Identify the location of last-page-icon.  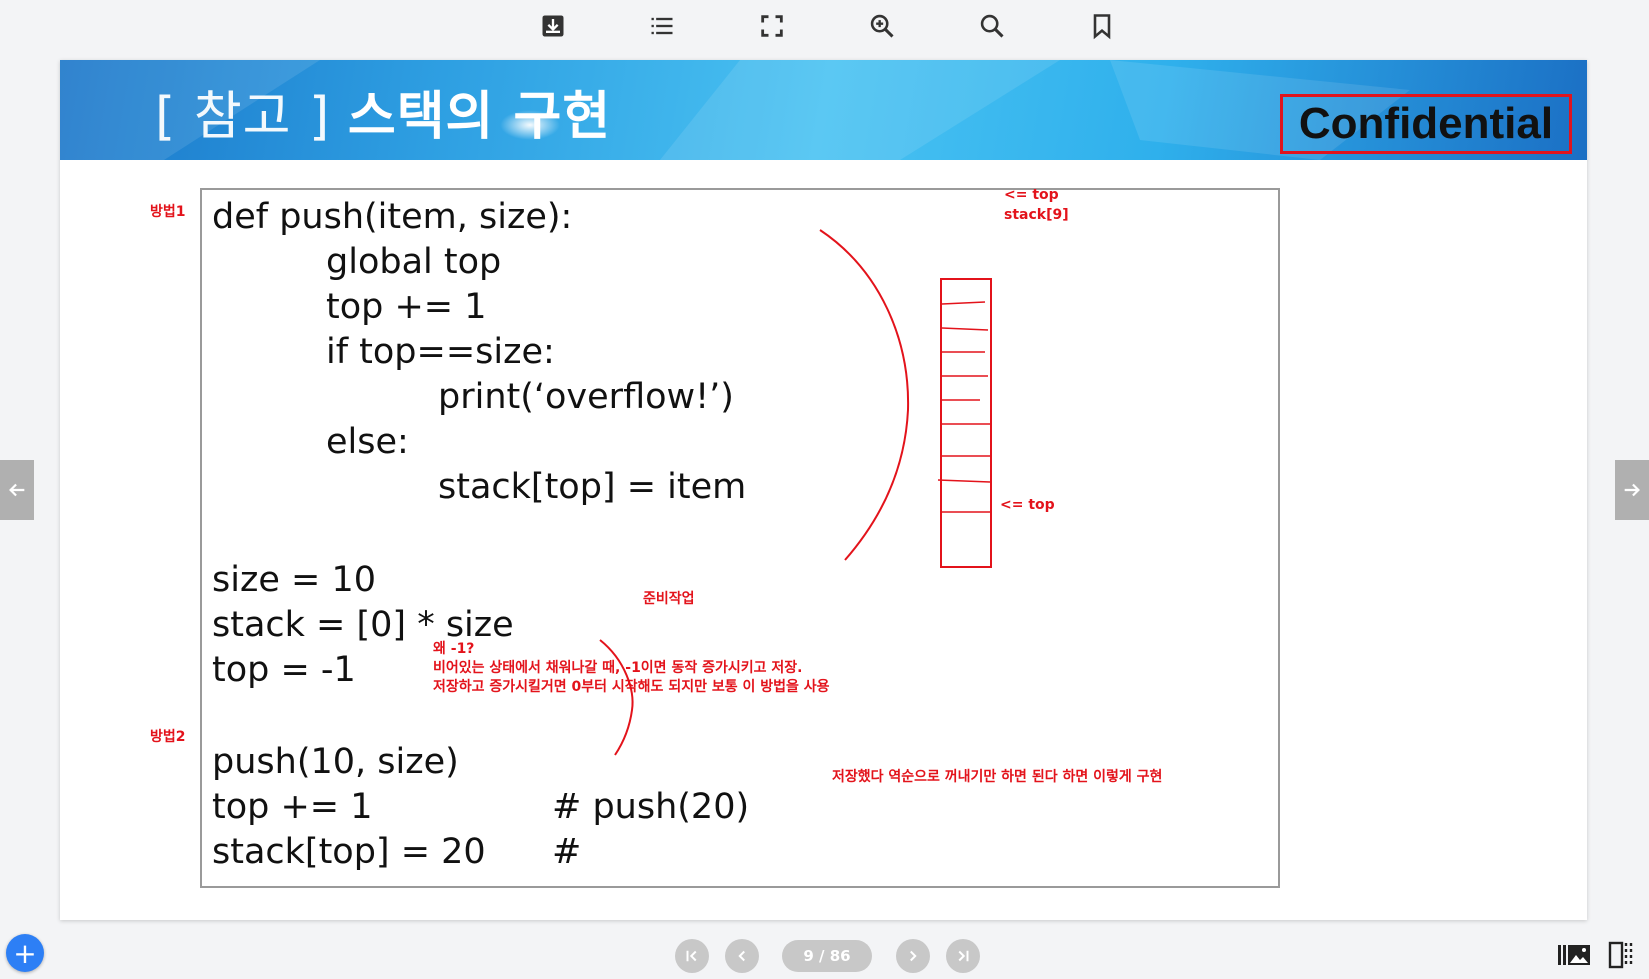
(963, 956).